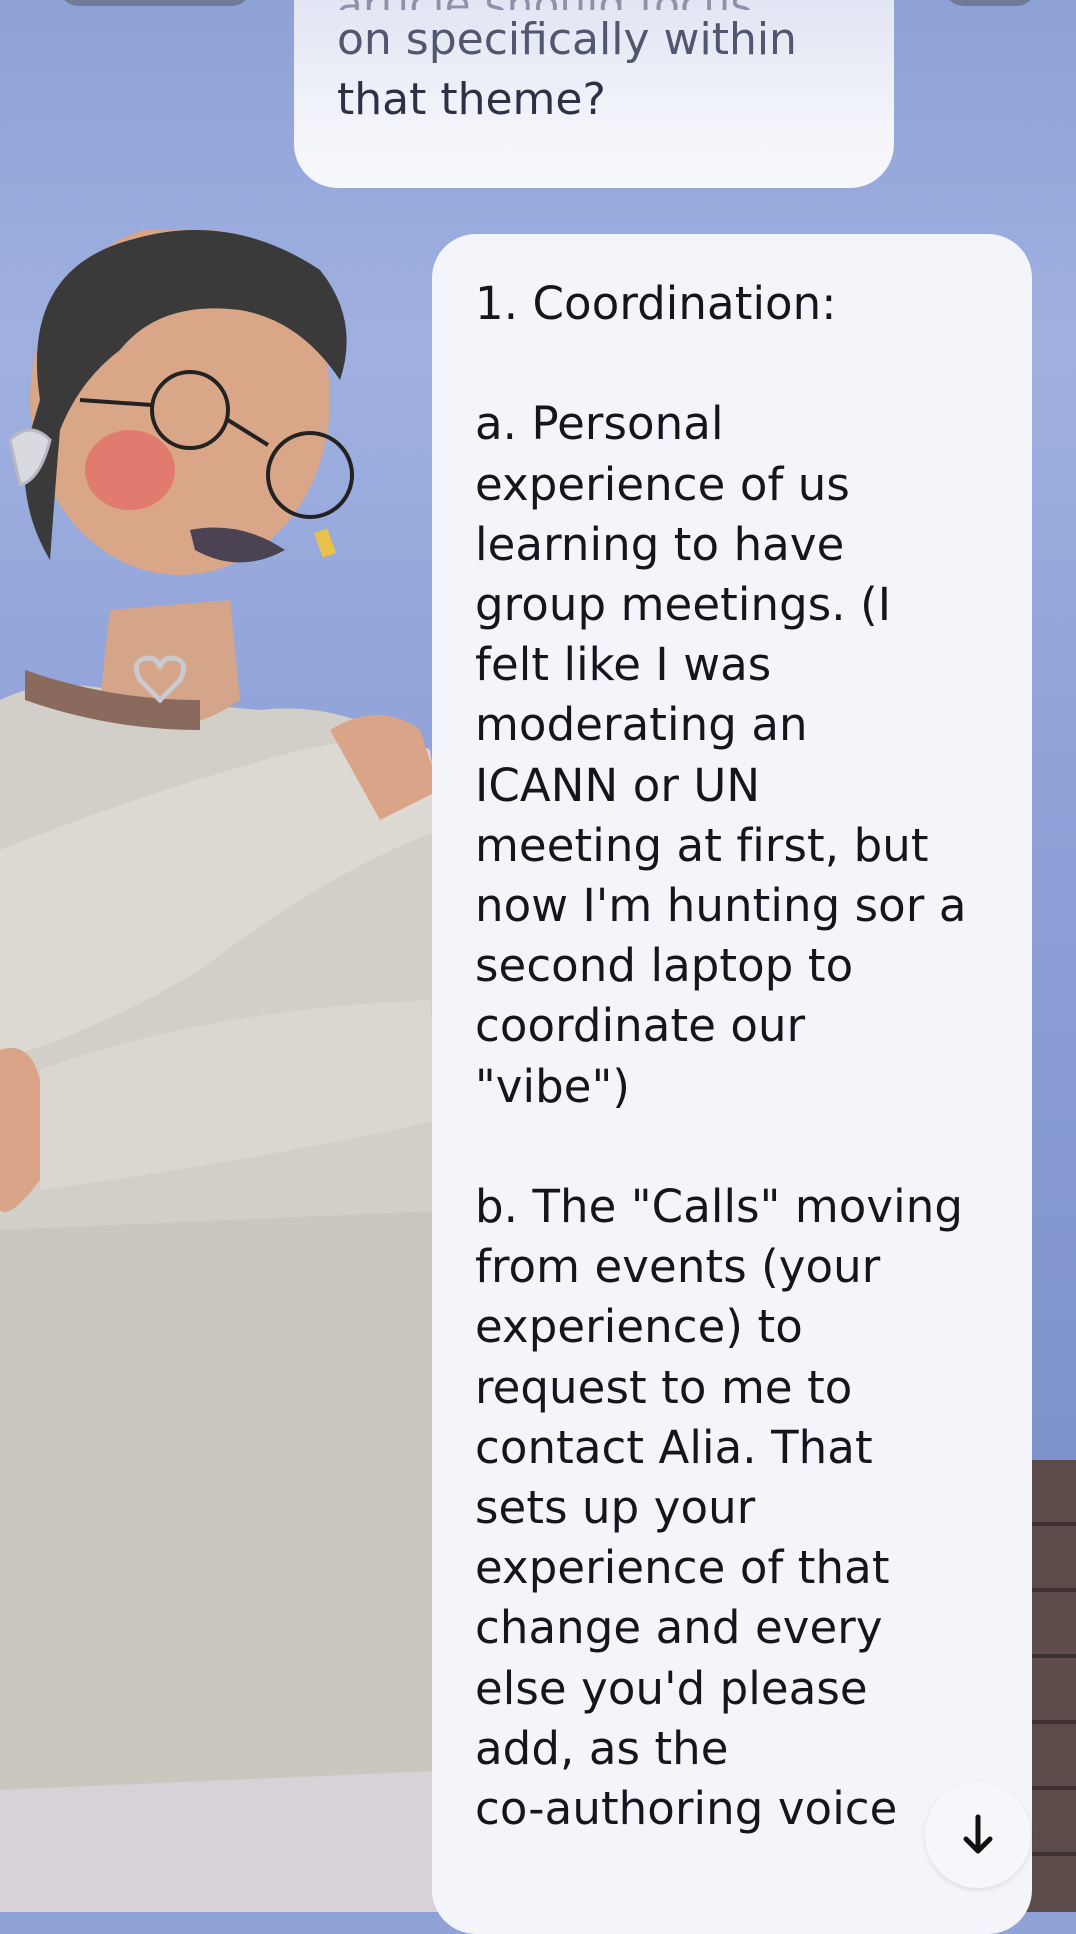  Describe the element at coordinates (618, 785) in the screenshot. I see `message-line: ICANN or UN` at that location.